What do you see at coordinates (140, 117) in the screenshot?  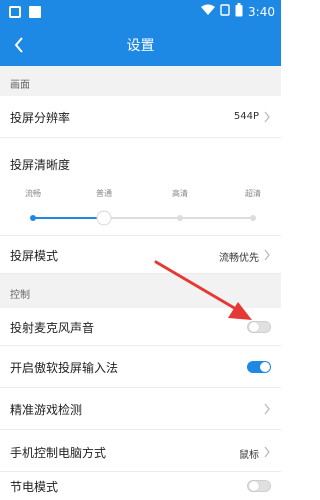 I see `resolution-row: 投屏分辨率 544P` at bounding box center [140, 117].